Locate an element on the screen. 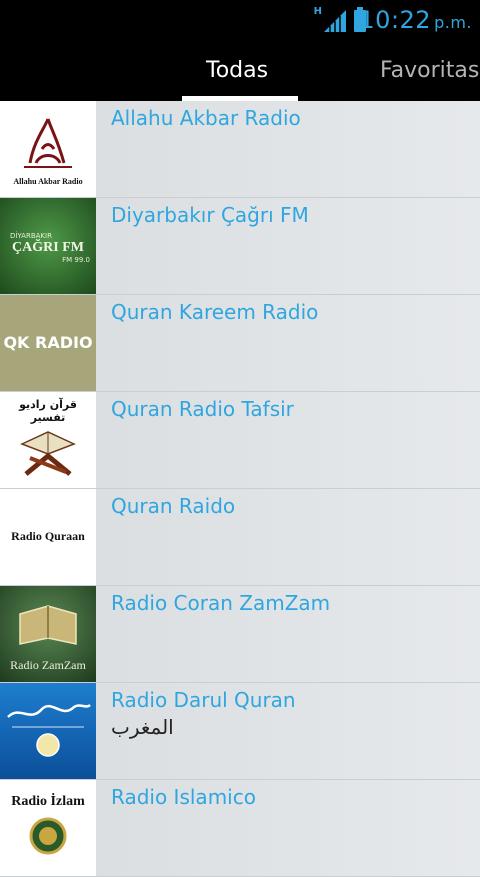  station-row: قرآن راديو تفسير Quran Radio Tafsir is located at coordinates (240, 440).